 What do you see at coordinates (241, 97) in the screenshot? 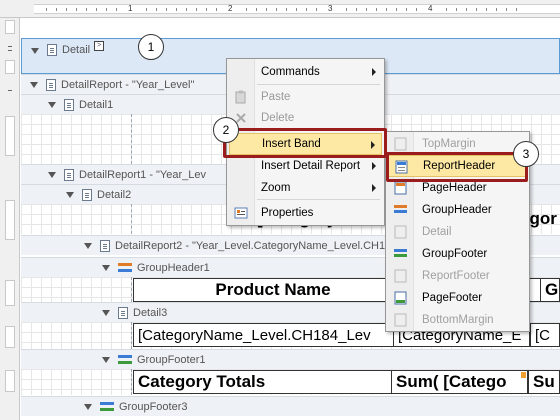
I see `paste-icon` at bounding box center [241, 97].